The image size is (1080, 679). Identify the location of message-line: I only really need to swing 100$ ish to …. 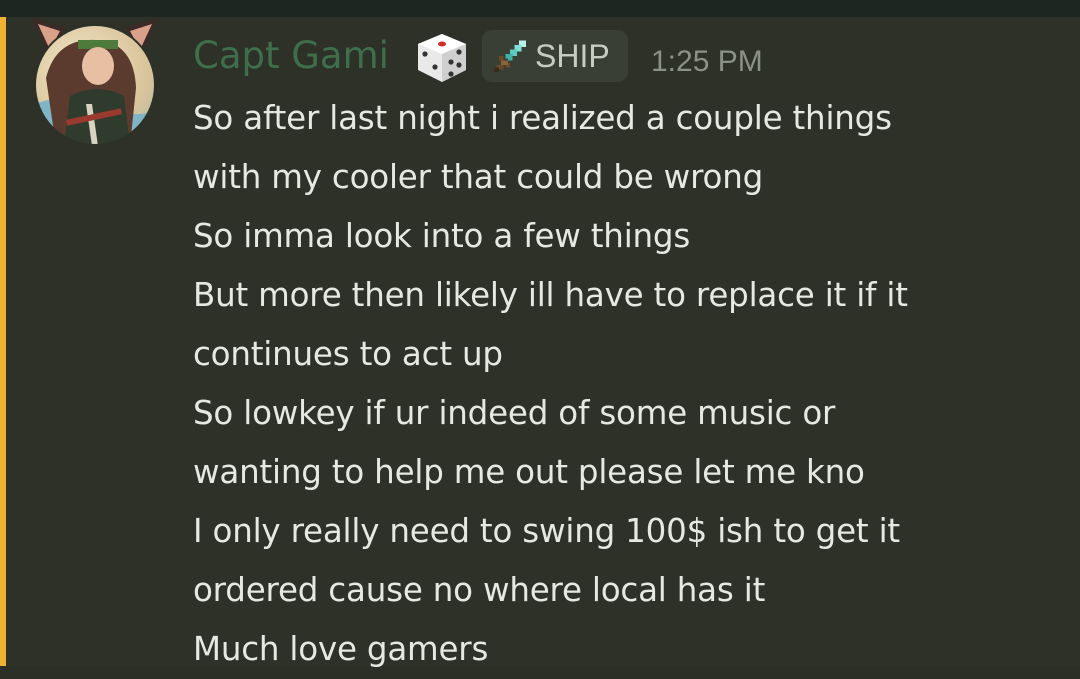
(546, 531).